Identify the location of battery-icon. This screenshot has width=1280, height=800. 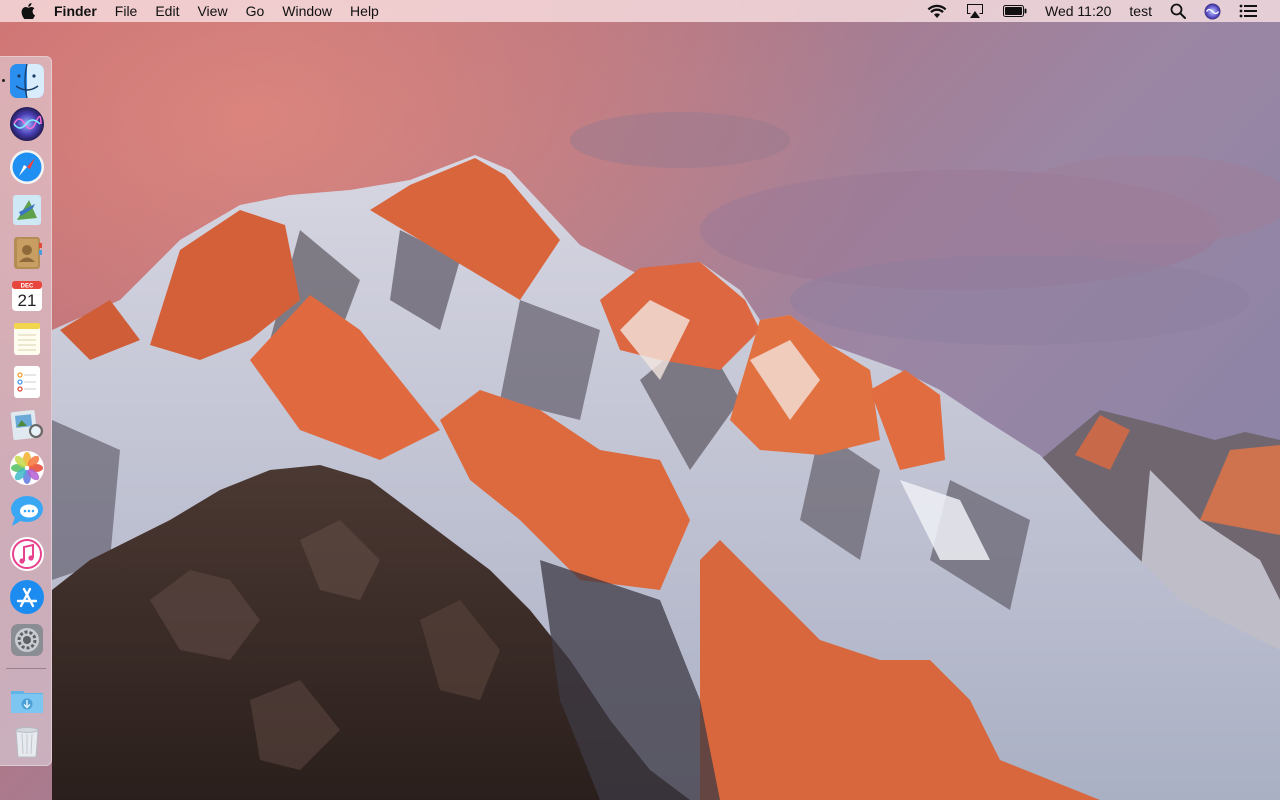
(1015, 11).